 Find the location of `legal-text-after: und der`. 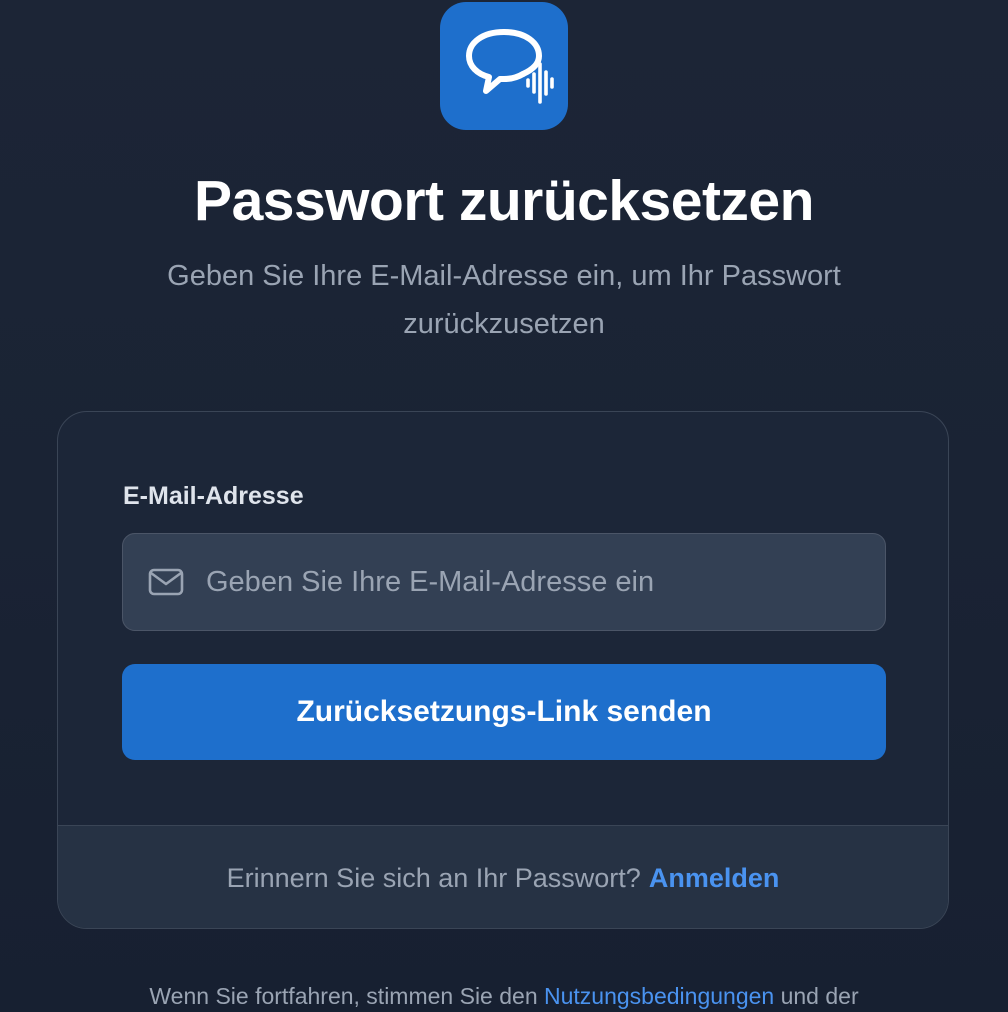

legal-text-after: und der is located at coordinates (819, 996).